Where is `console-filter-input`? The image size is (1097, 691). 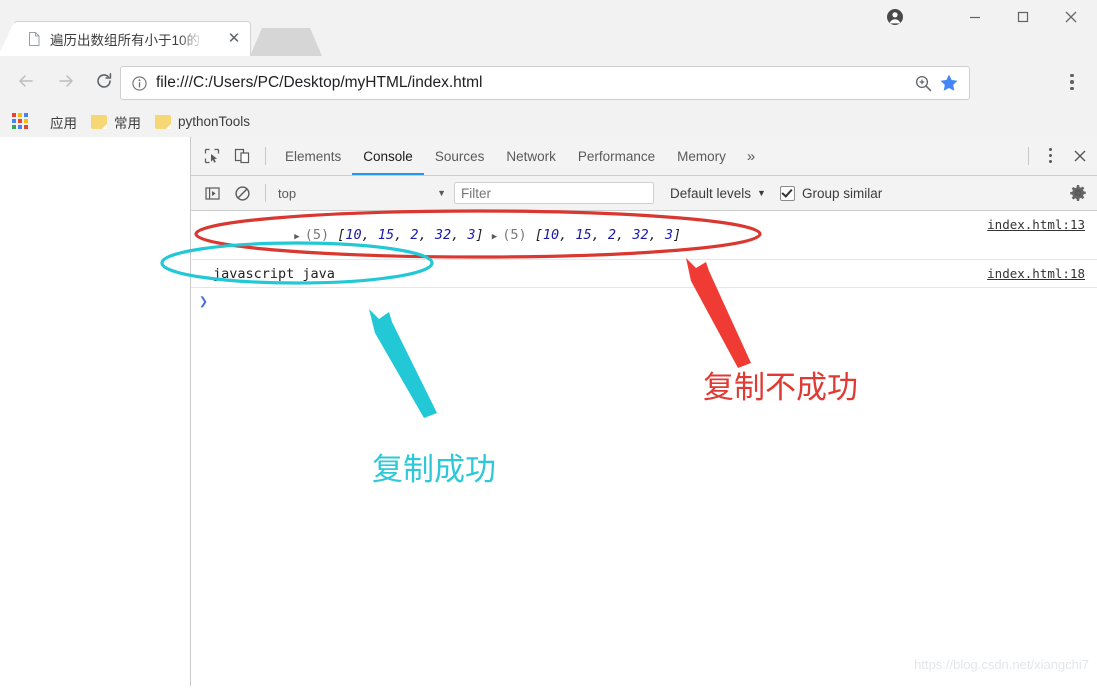 console-filter-input is located at coordinates (554, 193).